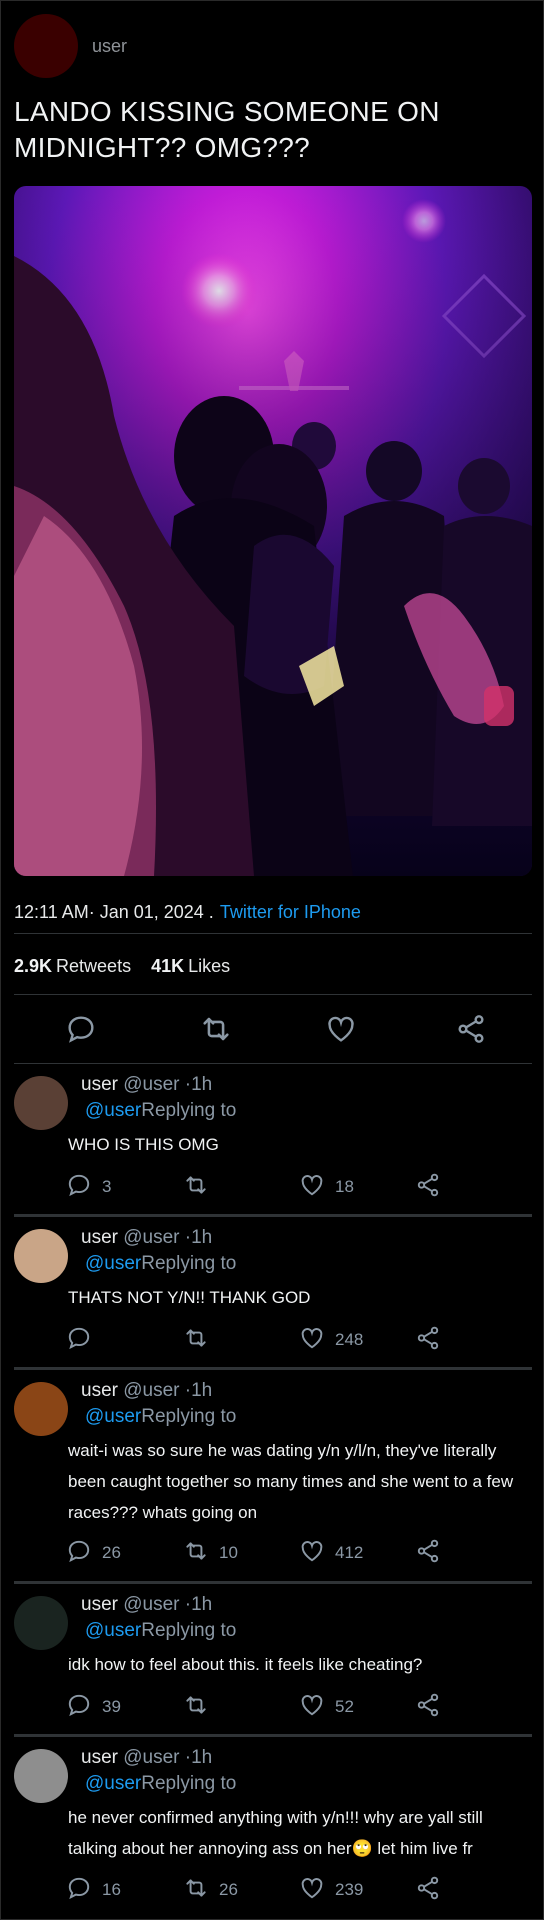 The height and width of the screenshot is (1920, 544). Describe the element at coordinates (190, 966) in the screenshot. I see `likes-stat: 41K Likes` at that location.